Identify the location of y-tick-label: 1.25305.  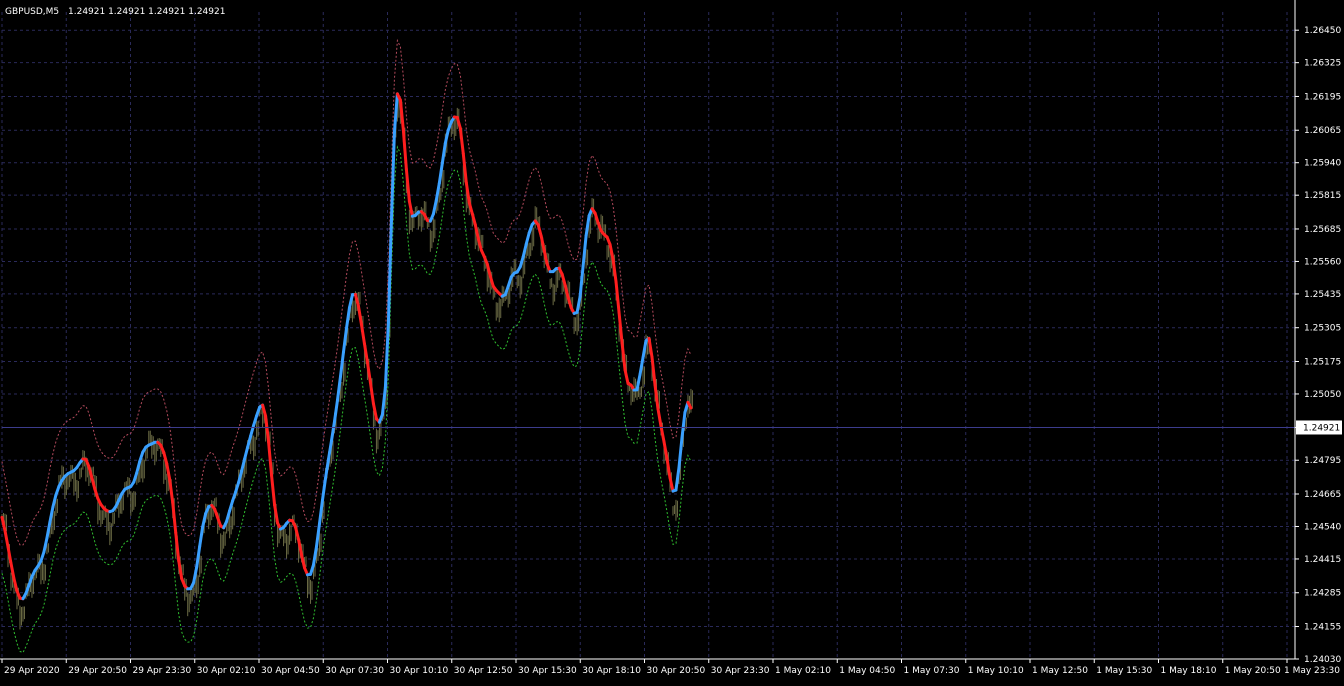
(1322, 329).